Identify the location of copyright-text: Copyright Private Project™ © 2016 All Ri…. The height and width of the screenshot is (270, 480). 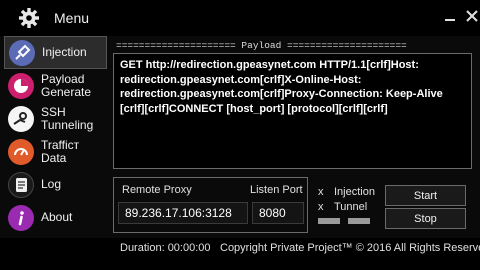
(350, 248).